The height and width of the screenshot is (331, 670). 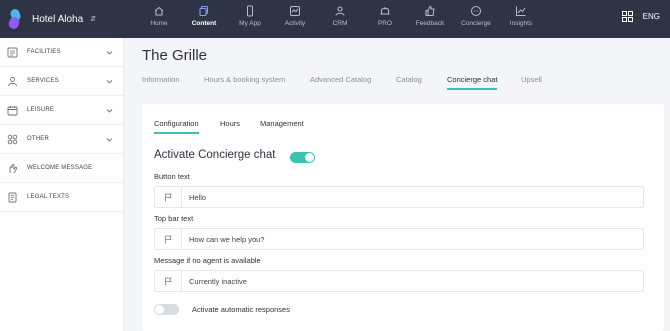 I want to click on no-agent-message-value: Currently inactive, so click(x=218, y=281).